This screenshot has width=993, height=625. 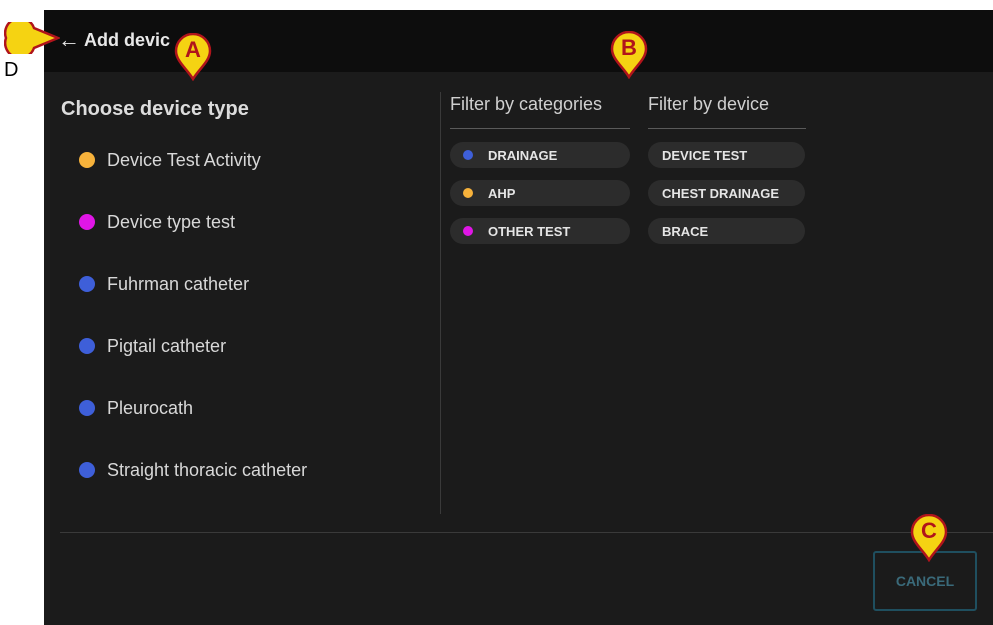 I want to click on page-title: Add devic, so click(x=127, y=39).